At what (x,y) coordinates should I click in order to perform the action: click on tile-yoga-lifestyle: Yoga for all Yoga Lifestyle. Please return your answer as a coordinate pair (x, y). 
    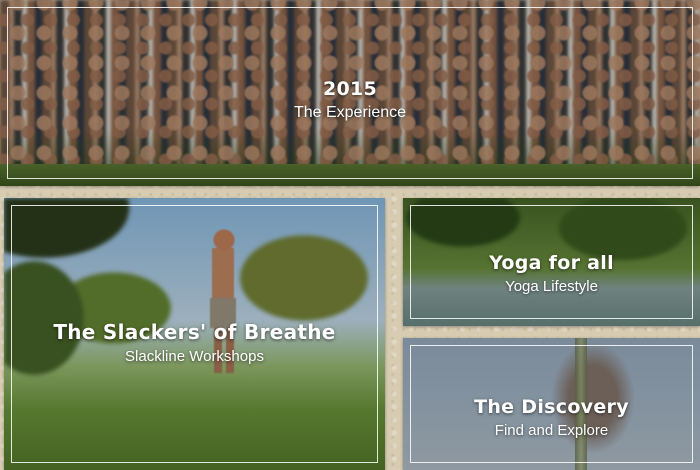
    Looking at the image, I should click on (551, 262).